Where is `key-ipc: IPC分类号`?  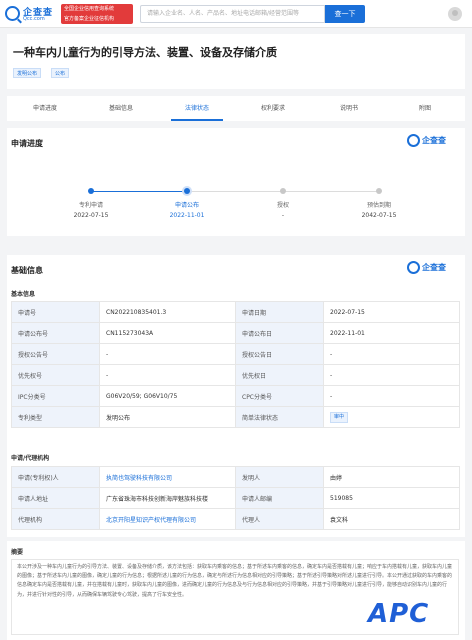
key-ipc: IPC分类号 is located at coordinates (55, 396).